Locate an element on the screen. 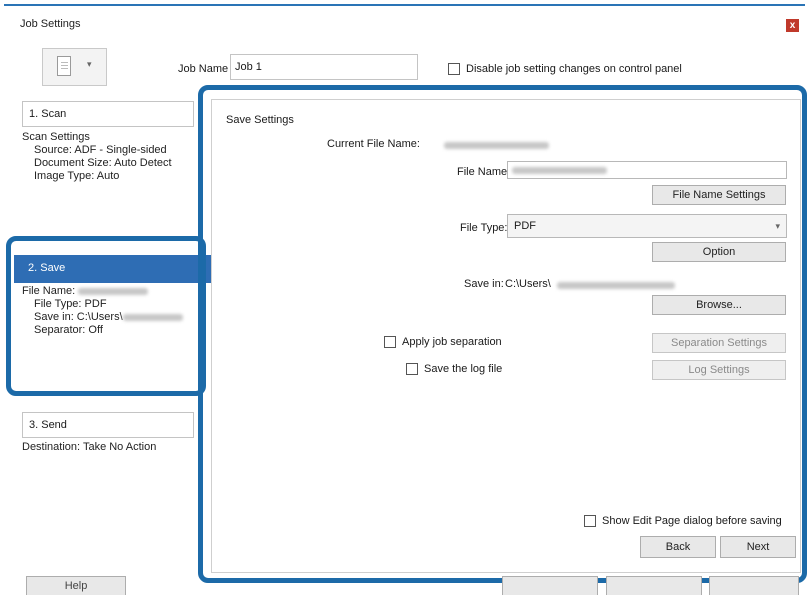  save-in-value: C:\Users\ is located at coordinates (528, 284).